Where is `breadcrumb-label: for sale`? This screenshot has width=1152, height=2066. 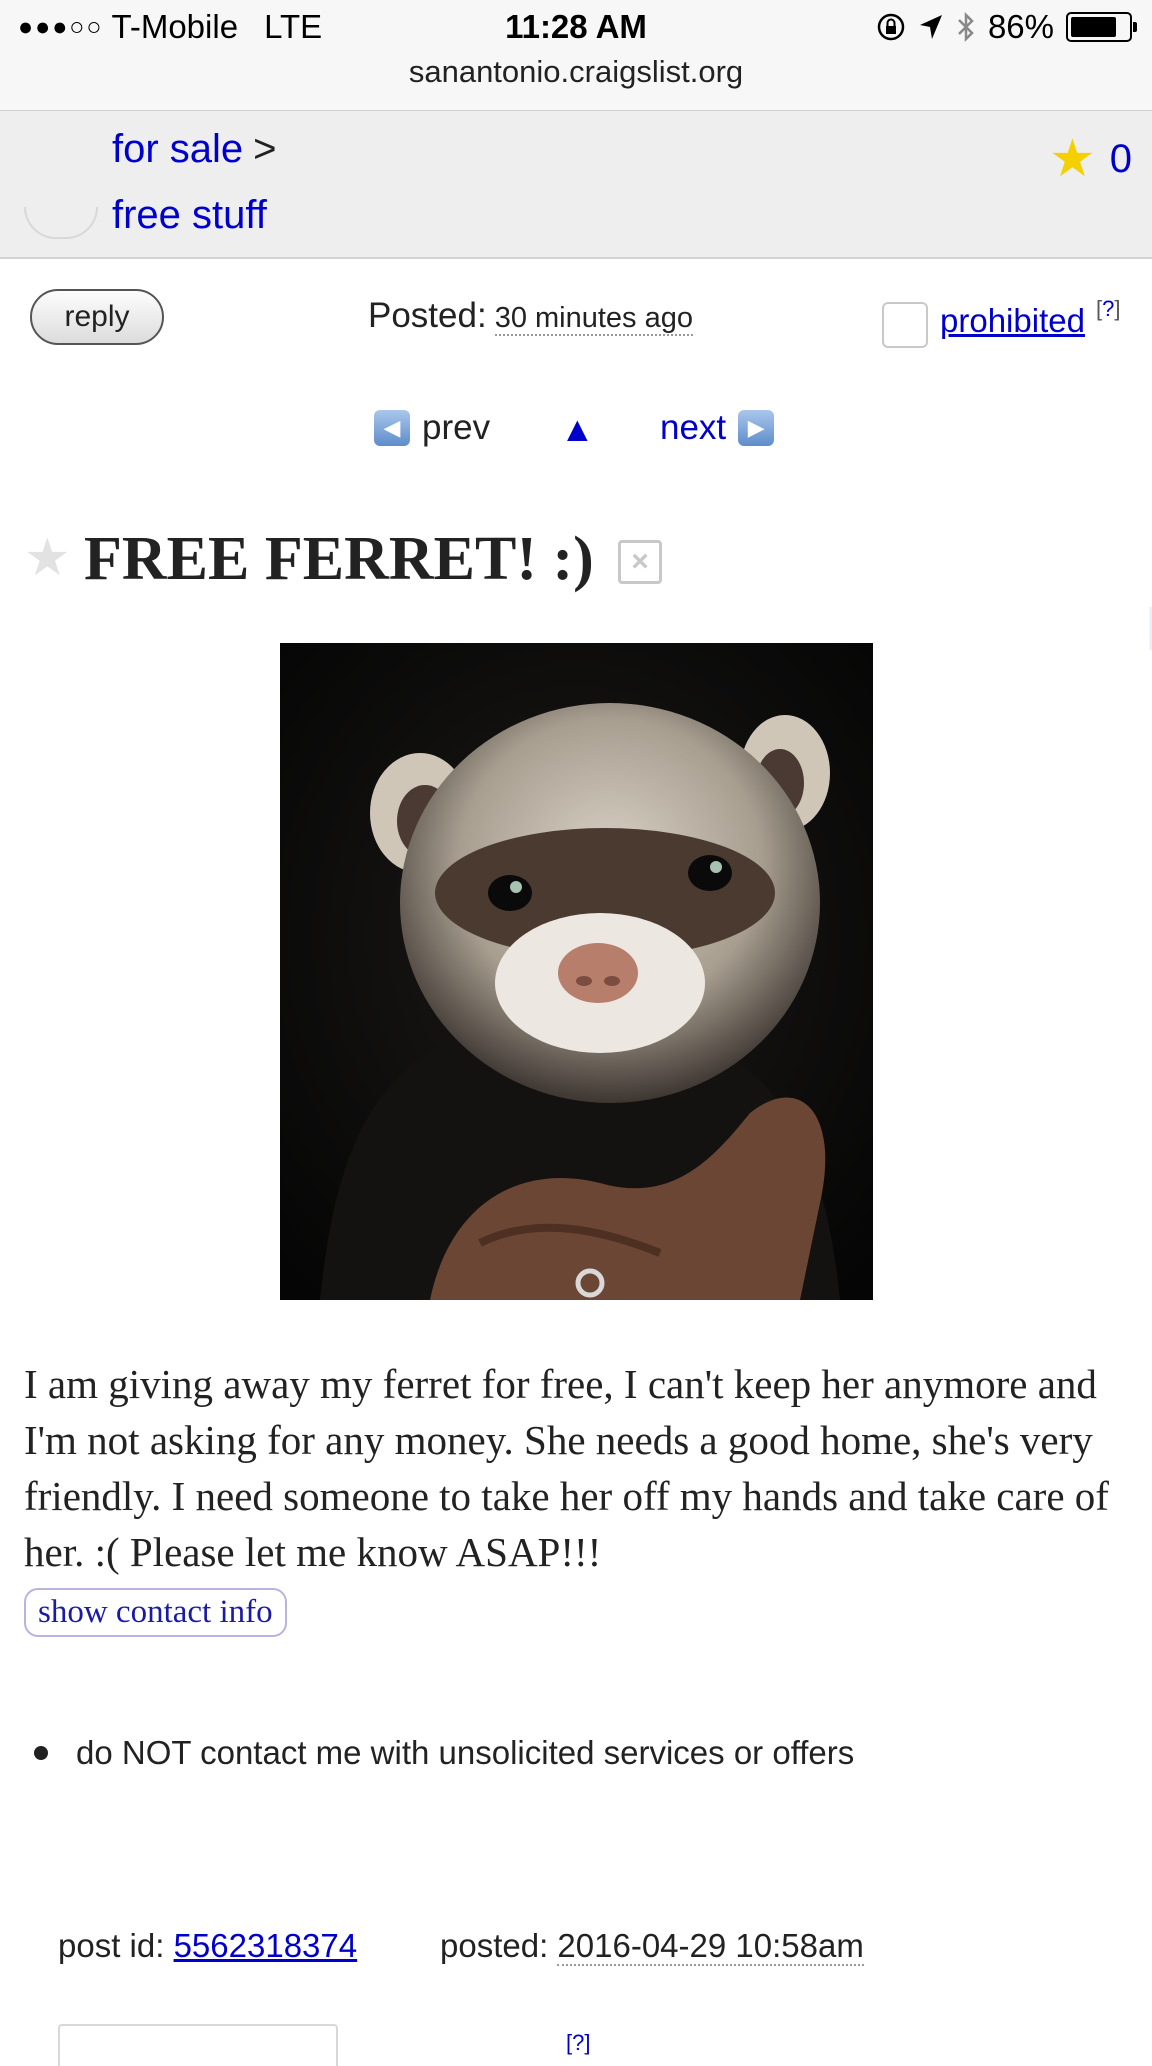
breadcrumb-label: for sale is located at coordinates (177, 149).